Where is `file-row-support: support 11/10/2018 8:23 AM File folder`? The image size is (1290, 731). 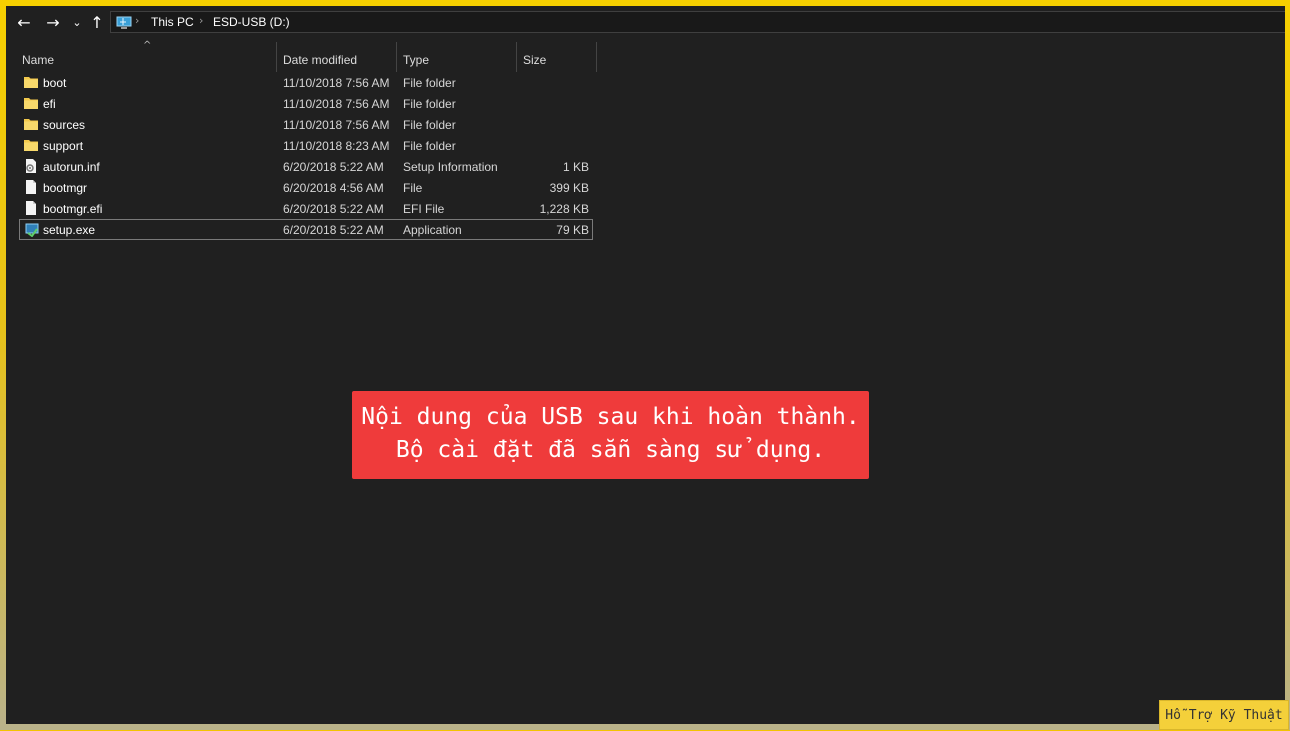
file-row-support: support 11/10/2018 8:23 AM File folder is located at coordinates (306, 145).